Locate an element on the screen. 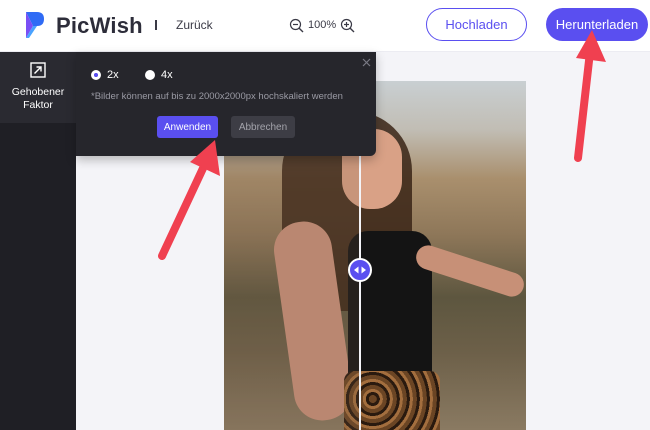 Image resolution: width=650 pixels, height=430 pixels. radio-4x is located at coordinates (150, 75).